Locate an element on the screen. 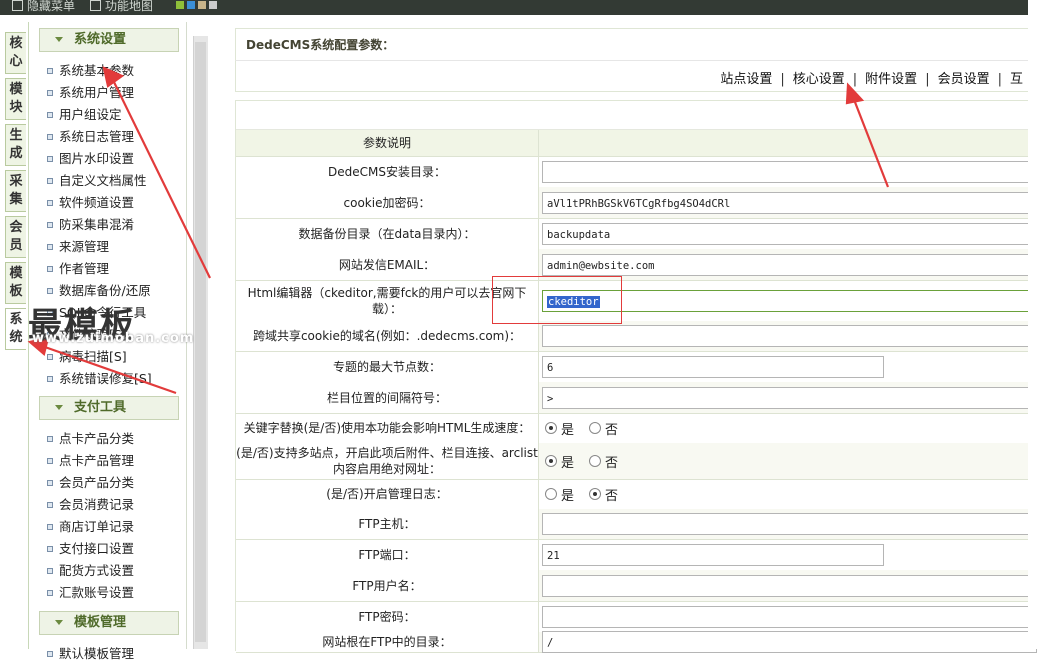 Image resolution: width=1037 pixels, height=662 pixels. left-tab-3: 采集 is located at coordinates (15, 191).